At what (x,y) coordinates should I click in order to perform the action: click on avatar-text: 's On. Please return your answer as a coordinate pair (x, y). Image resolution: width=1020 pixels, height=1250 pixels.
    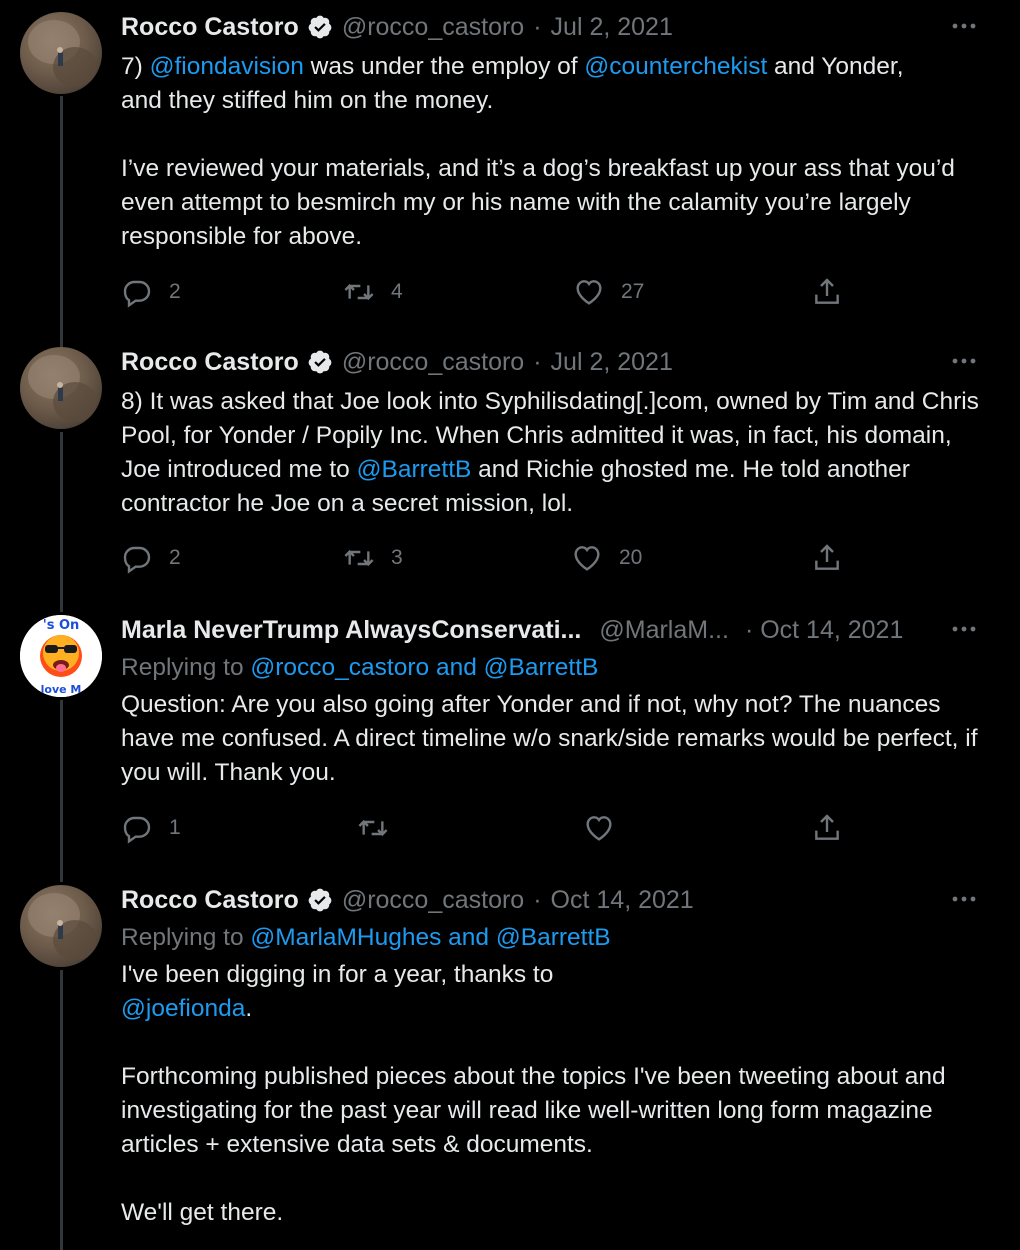
    Looking at the image, I should click on (61, 625).